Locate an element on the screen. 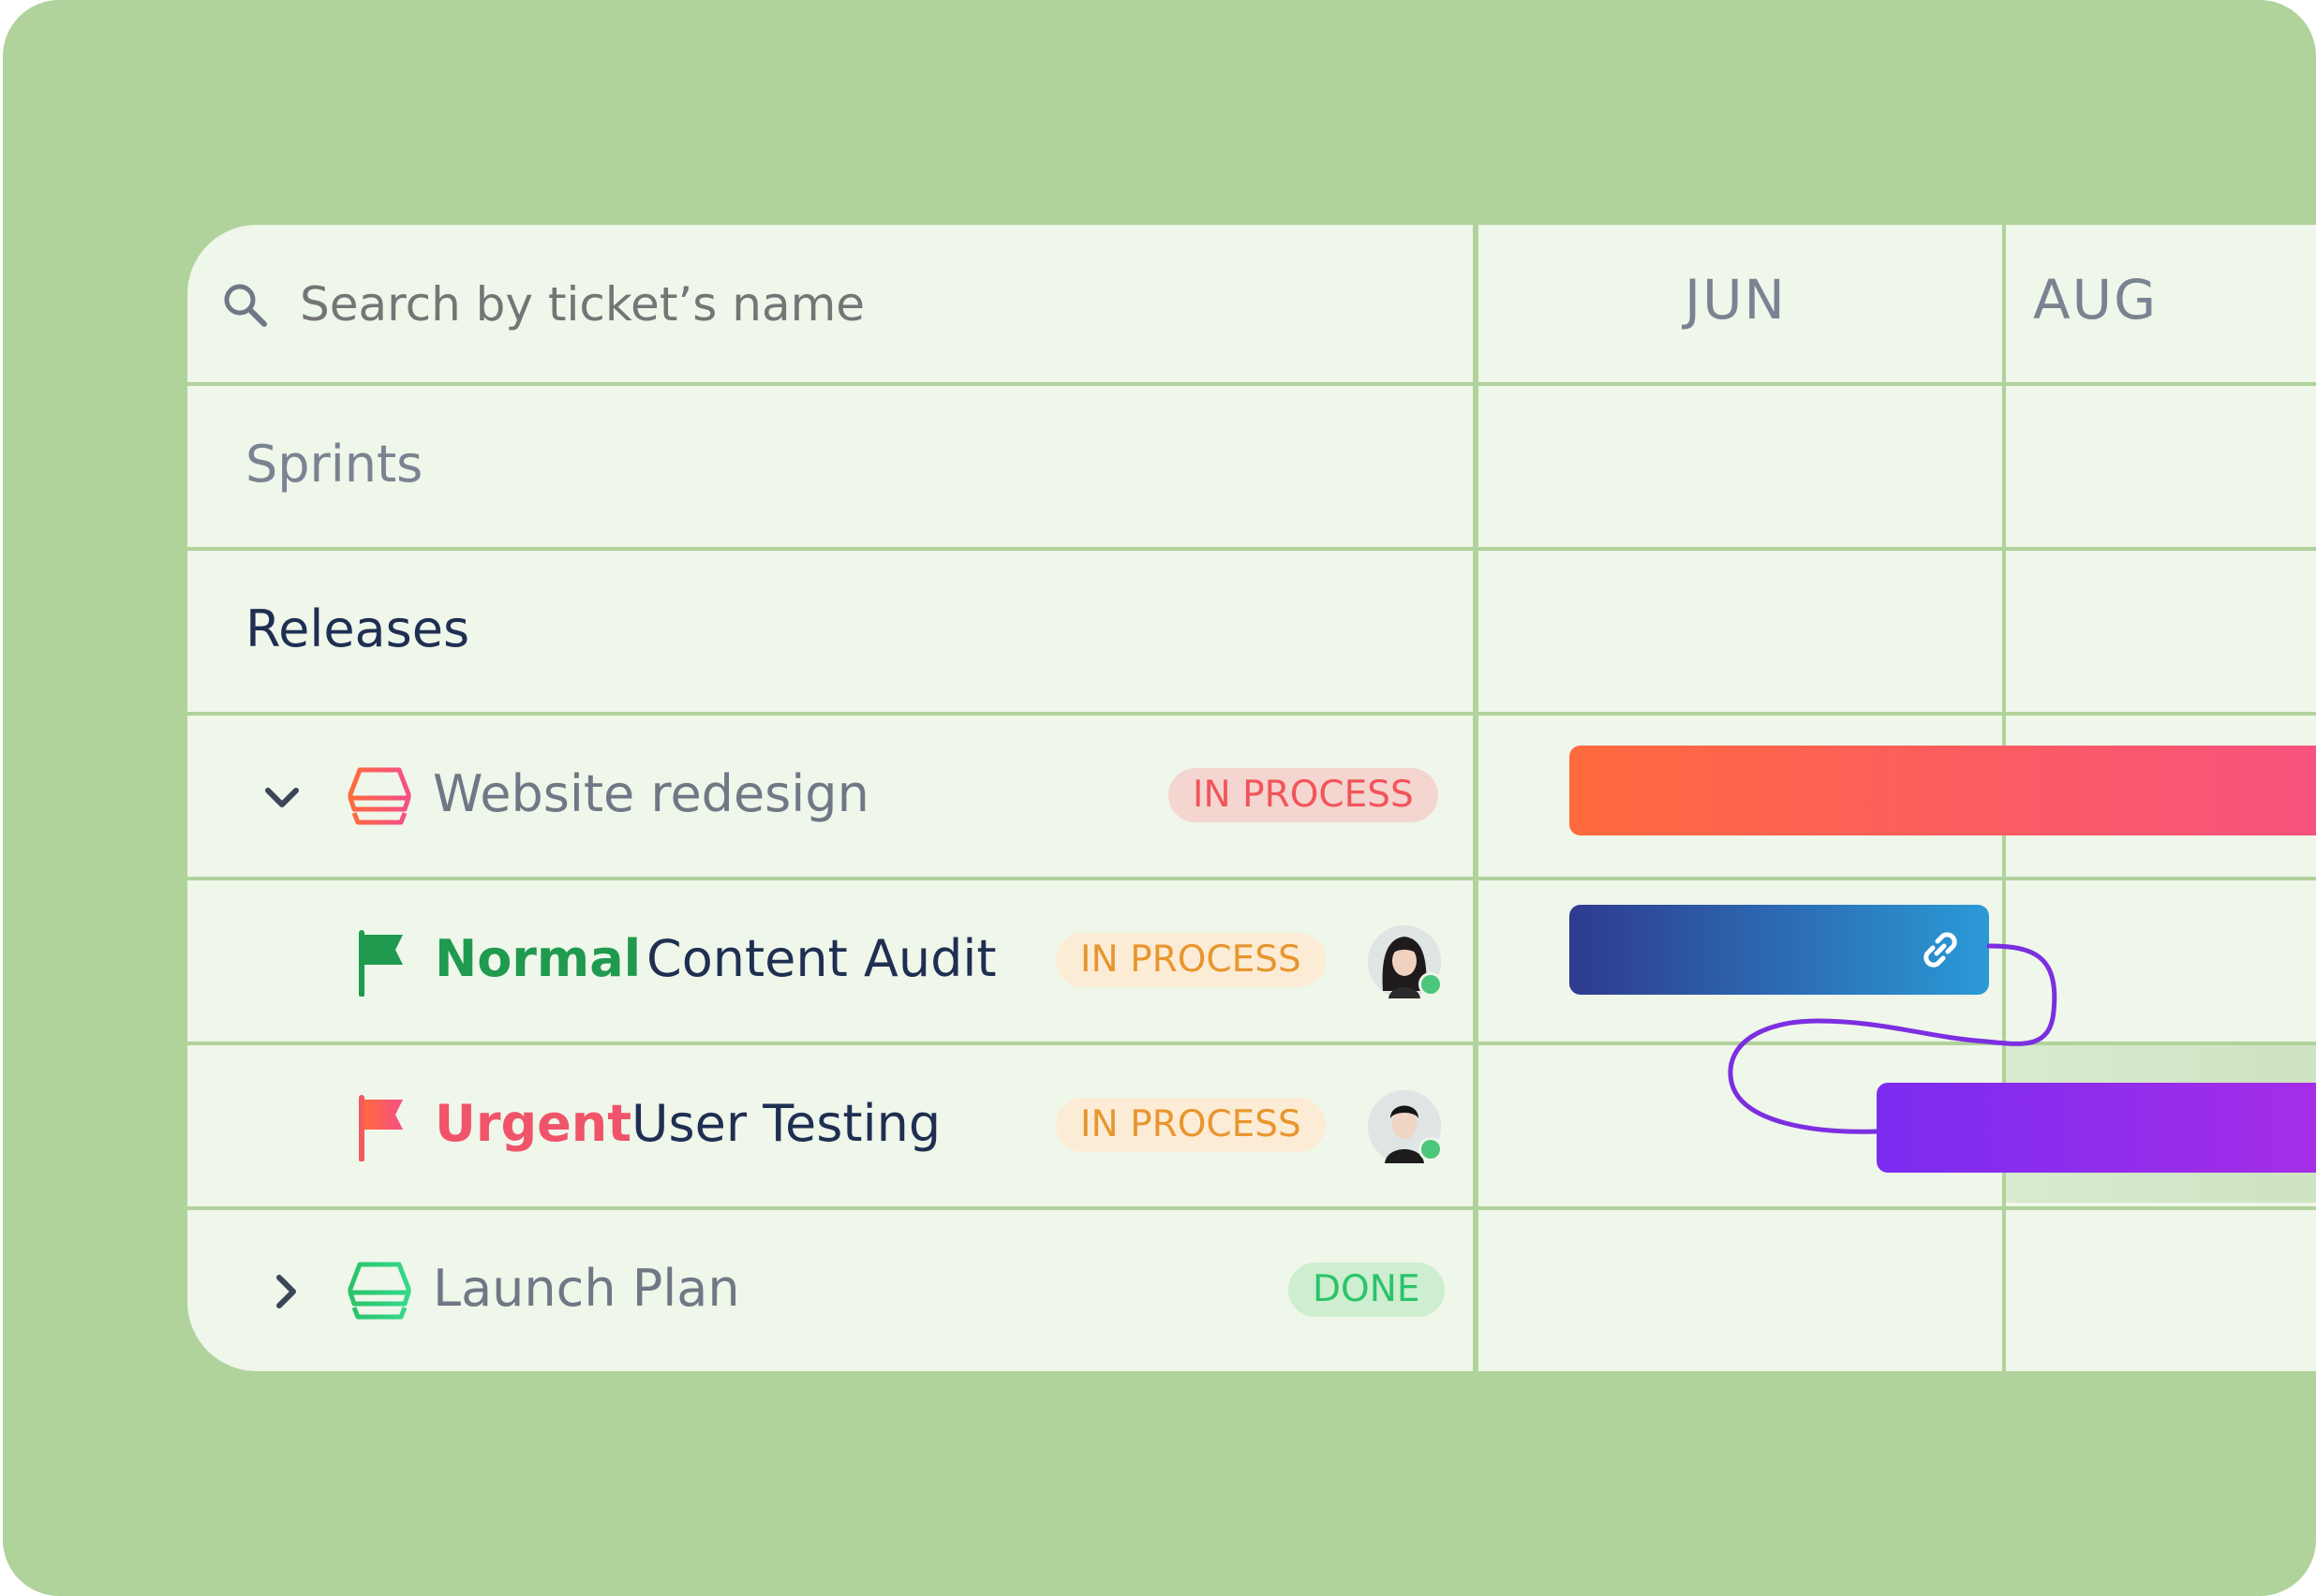  month-aug: AUG is located at coordinates (2096, 300).